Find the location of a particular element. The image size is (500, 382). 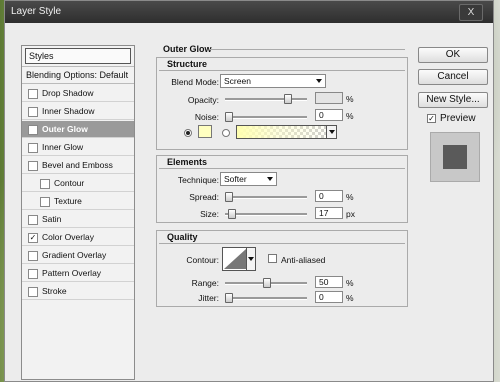

size-input: 17 is located at coordinates (329, 213).